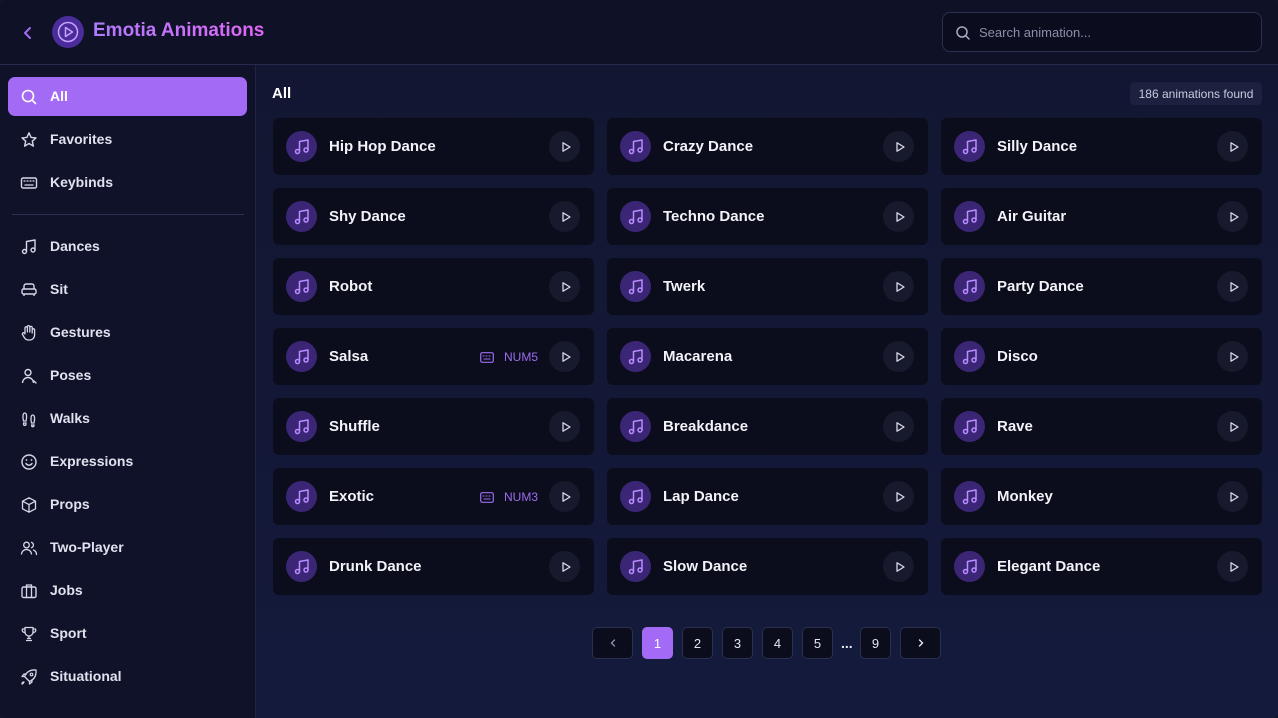 The width and height of the screenshot is (1278, 718). I want to click on animation-card: Lap Dance, so click(767, 496).